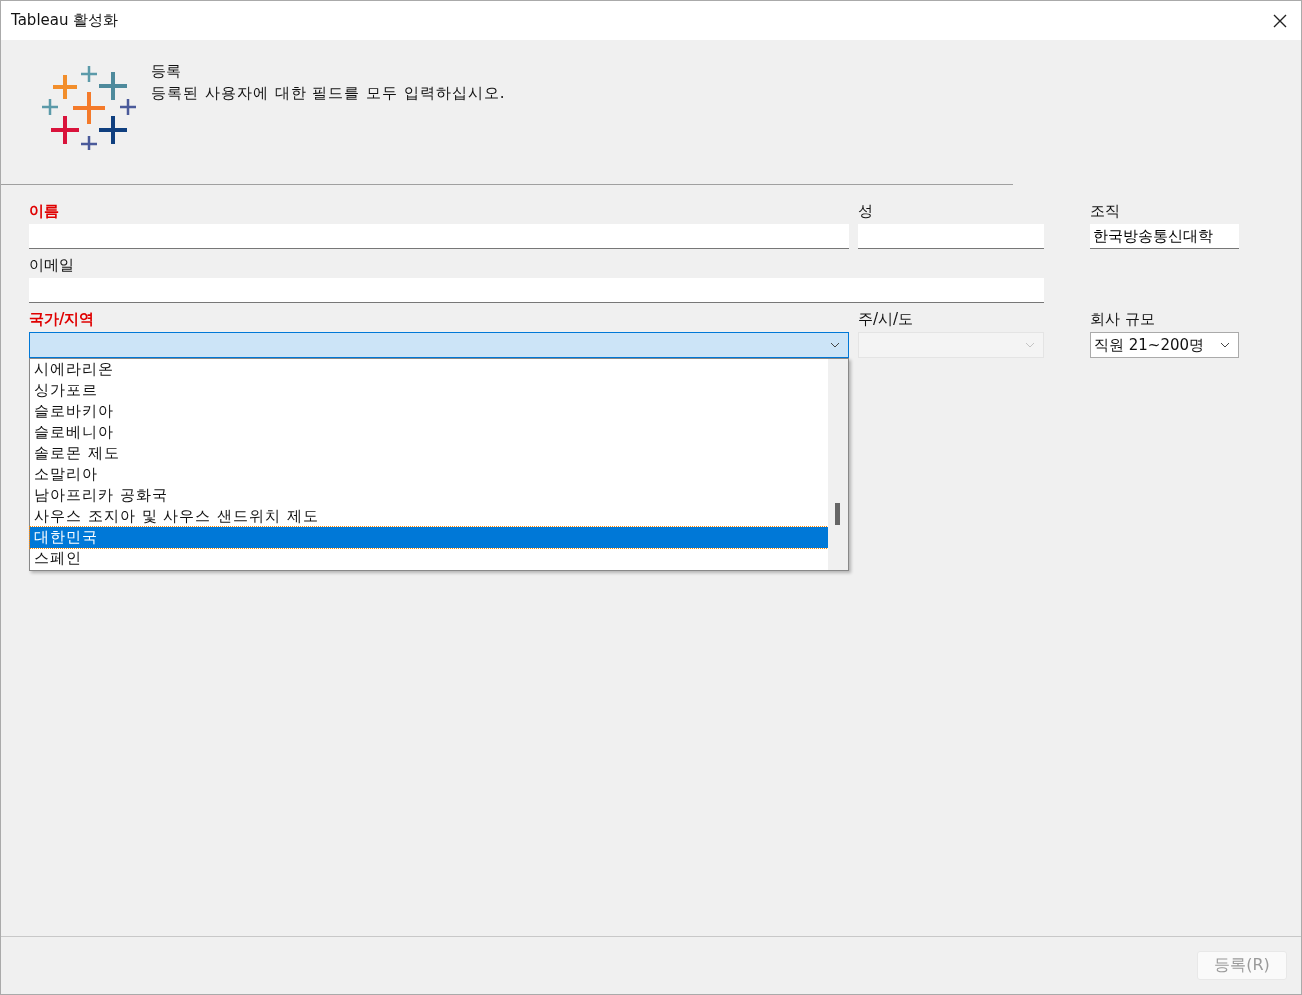 This screenshot has height=995, width=1302. Describe the element at coordinates (429, 474) in the screenshot. I see `dropdown-option: 소말리아` at that location.